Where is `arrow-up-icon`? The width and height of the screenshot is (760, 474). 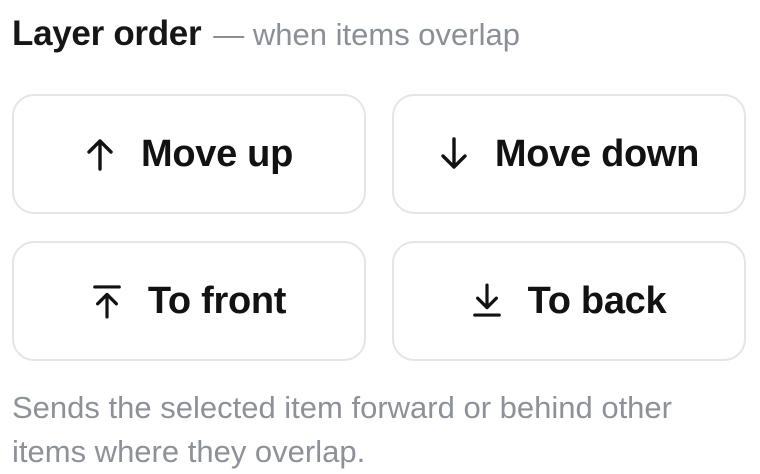
arrow-up-icon is located at coordinates (100, 154).